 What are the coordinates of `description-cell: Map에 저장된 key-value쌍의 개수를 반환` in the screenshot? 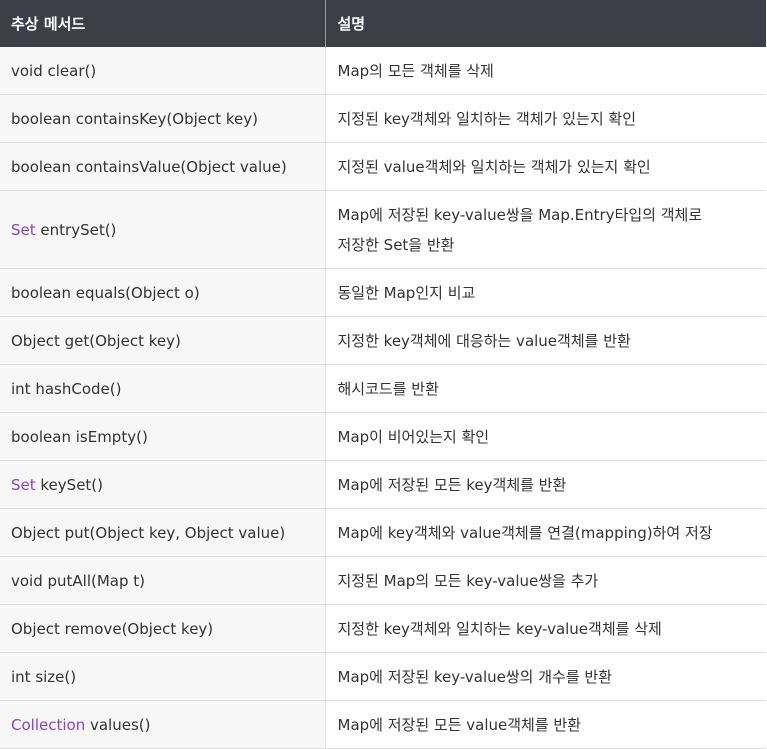 It's located at (545, 676).